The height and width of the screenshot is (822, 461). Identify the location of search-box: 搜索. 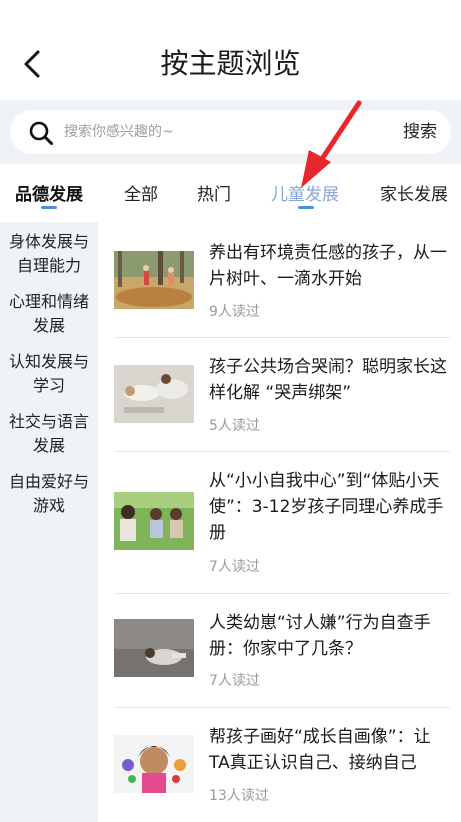
(230, 132).